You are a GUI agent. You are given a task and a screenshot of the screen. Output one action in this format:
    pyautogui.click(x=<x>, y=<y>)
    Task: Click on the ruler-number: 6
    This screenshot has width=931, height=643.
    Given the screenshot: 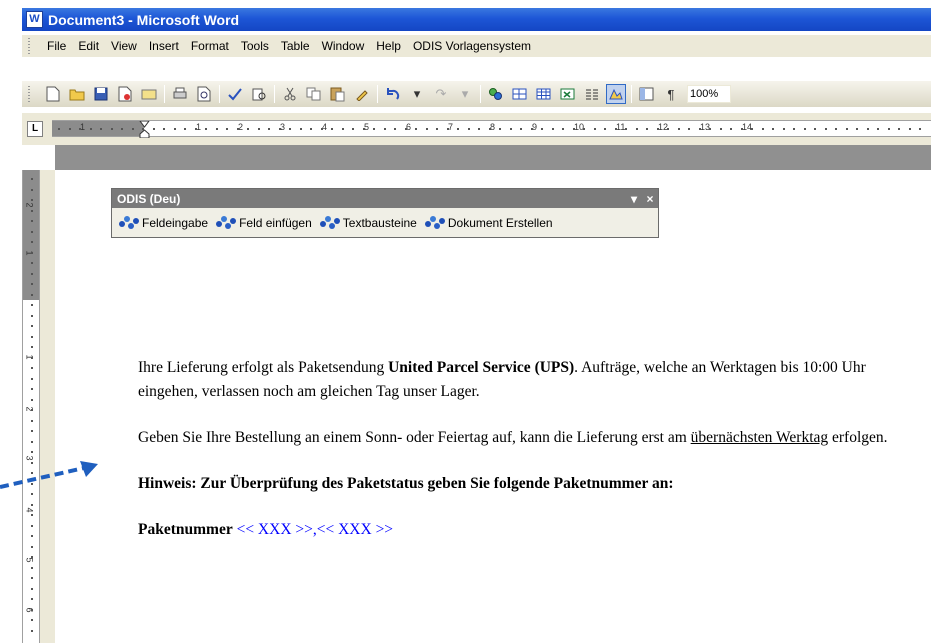 What is the action you would take?
    pyautogui.click(x=409, y=127)
    